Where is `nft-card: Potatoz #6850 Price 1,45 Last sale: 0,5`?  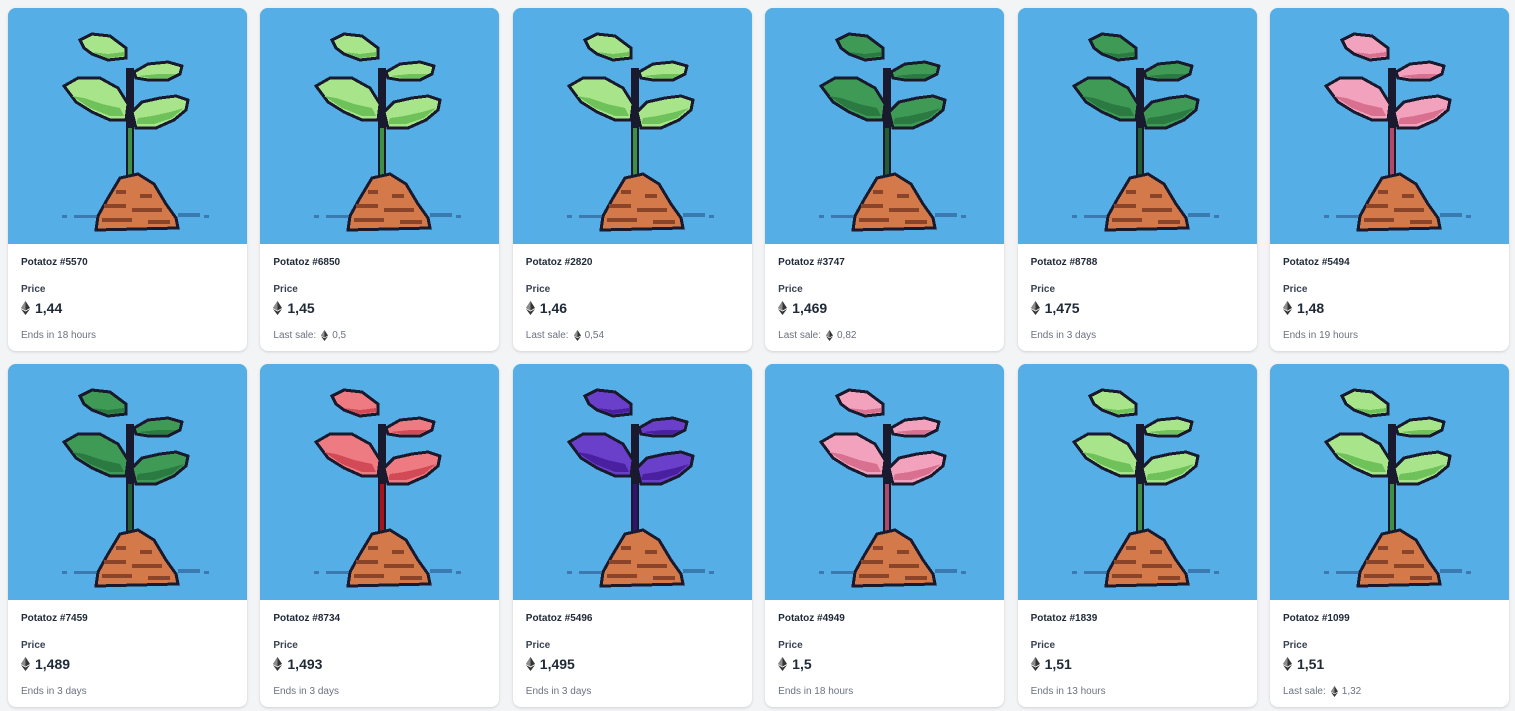 nft-card: Potatoz #6850 Price 1,45 Last sale: 0,5 is located at coordinates (380, 179).